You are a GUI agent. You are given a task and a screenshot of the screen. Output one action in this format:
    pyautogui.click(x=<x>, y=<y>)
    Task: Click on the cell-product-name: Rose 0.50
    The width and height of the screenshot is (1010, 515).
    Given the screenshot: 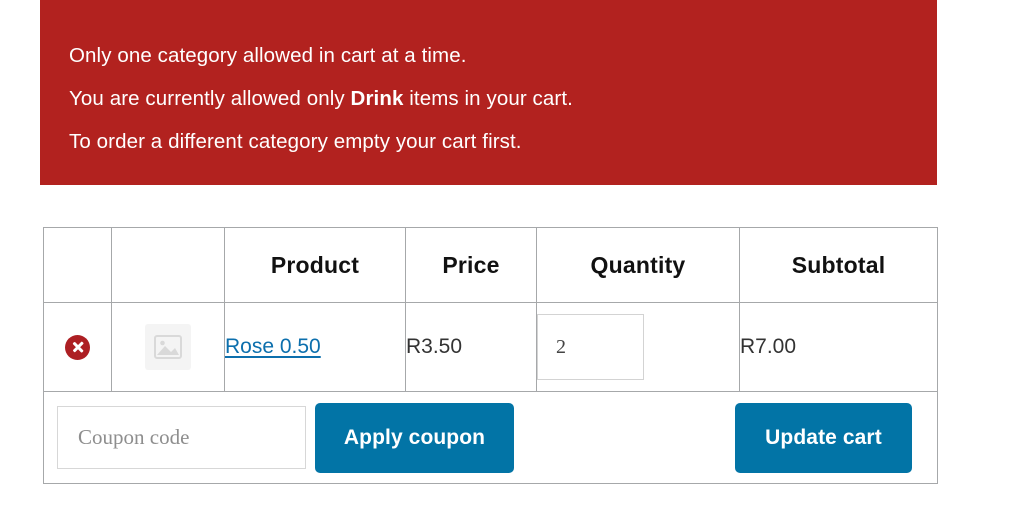 What is the action you would take?
    pyautogui.click(x=315, y=347)
    